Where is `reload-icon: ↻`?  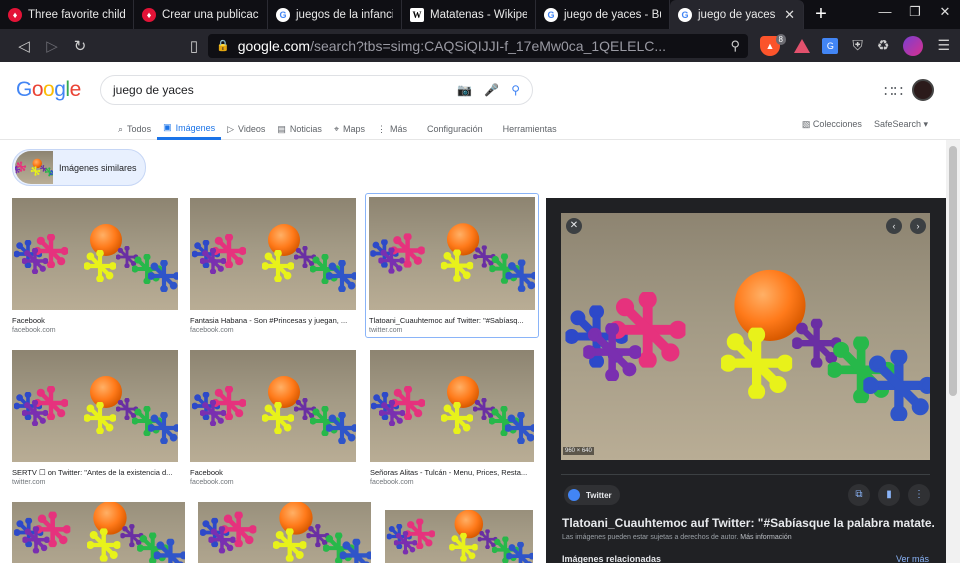
reload-icon: ↻ is located at coordinates (80, 46).